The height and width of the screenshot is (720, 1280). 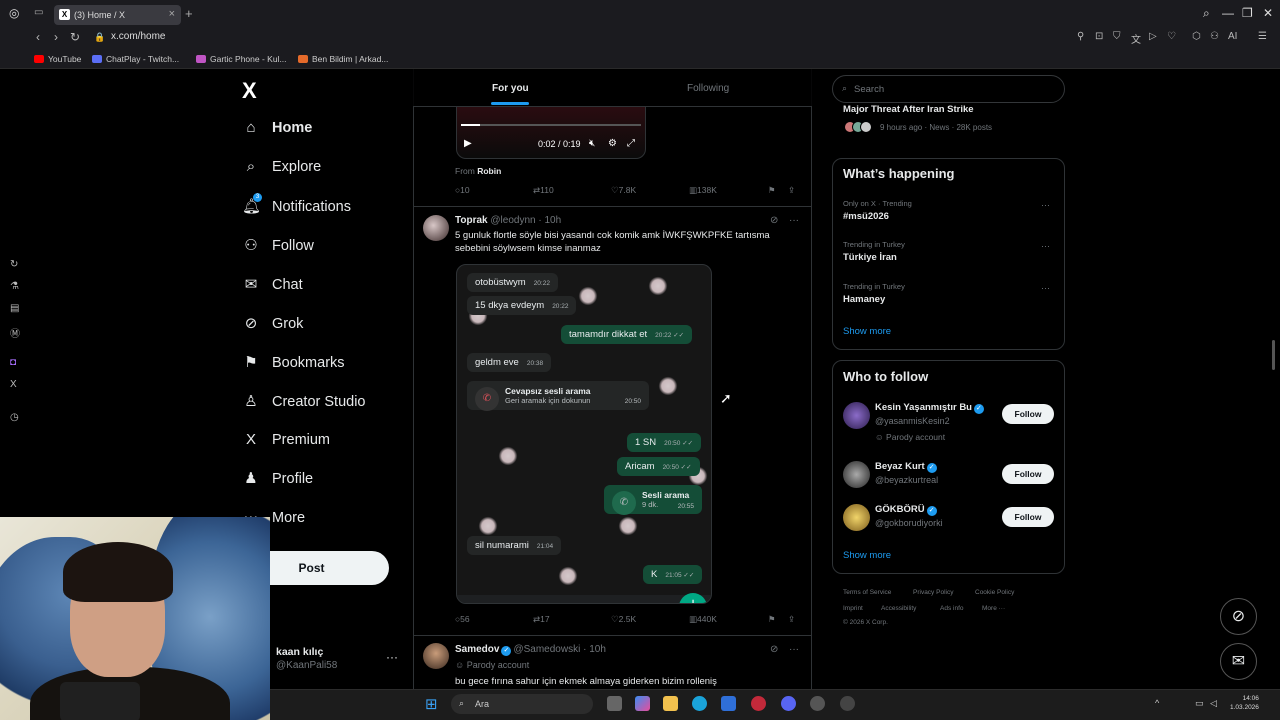 I want to click on video-source: From Robin, so click(x=478, y=171).